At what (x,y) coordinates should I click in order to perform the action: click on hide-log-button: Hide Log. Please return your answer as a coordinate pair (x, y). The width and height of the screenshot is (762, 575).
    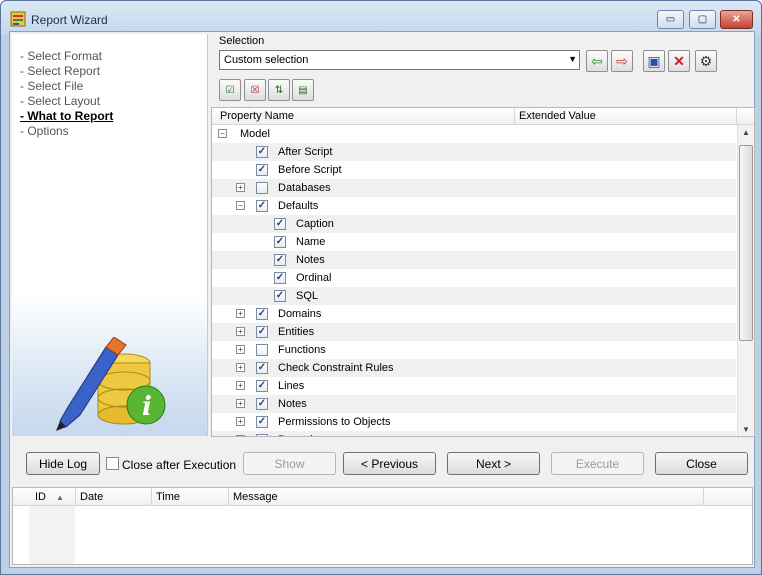
    Looking at the image, I should click on (63, 463).